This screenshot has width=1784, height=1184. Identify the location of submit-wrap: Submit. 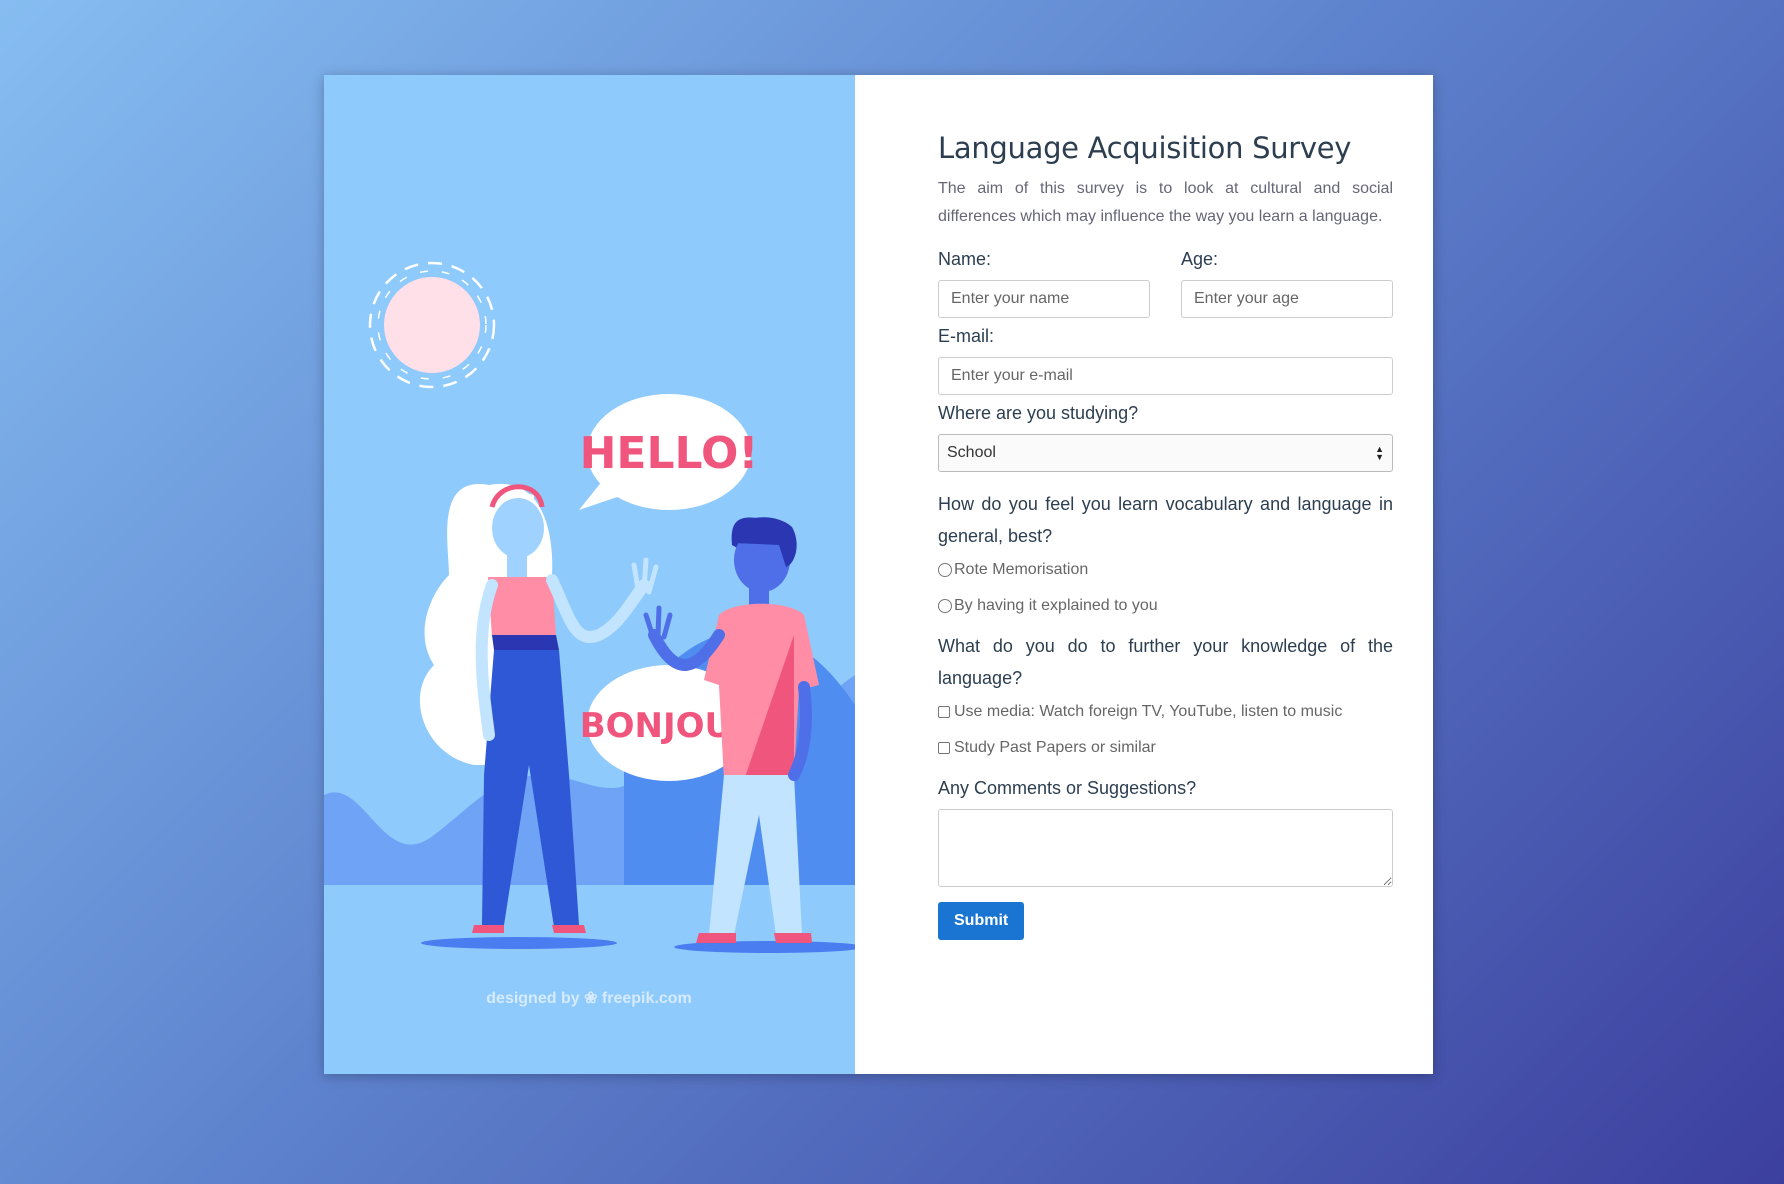
(1165, 921).